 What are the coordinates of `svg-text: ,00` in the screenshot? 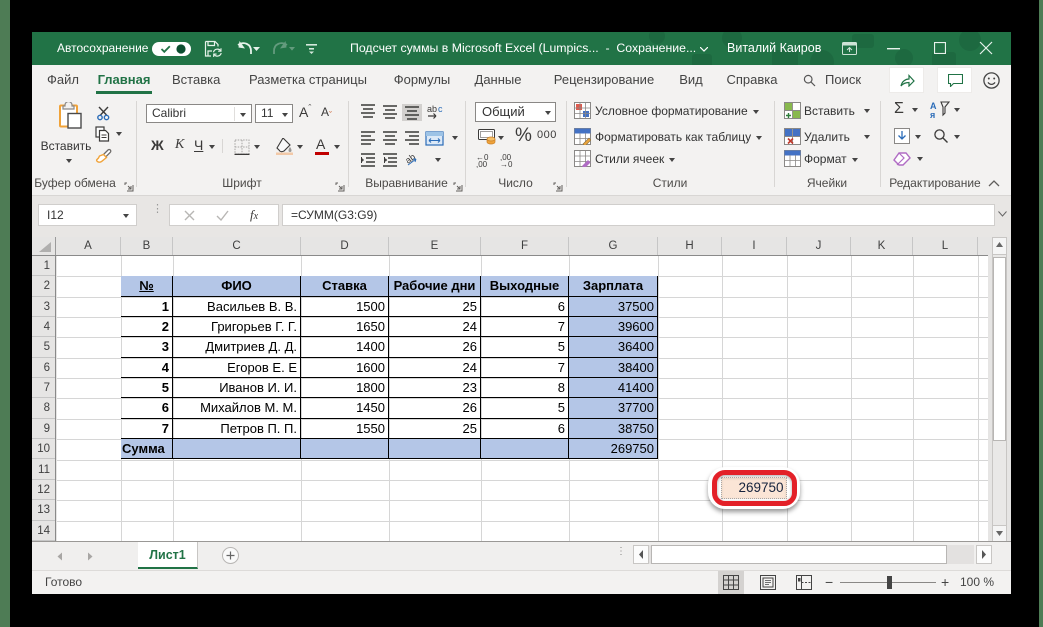 It's located at (482, 164).